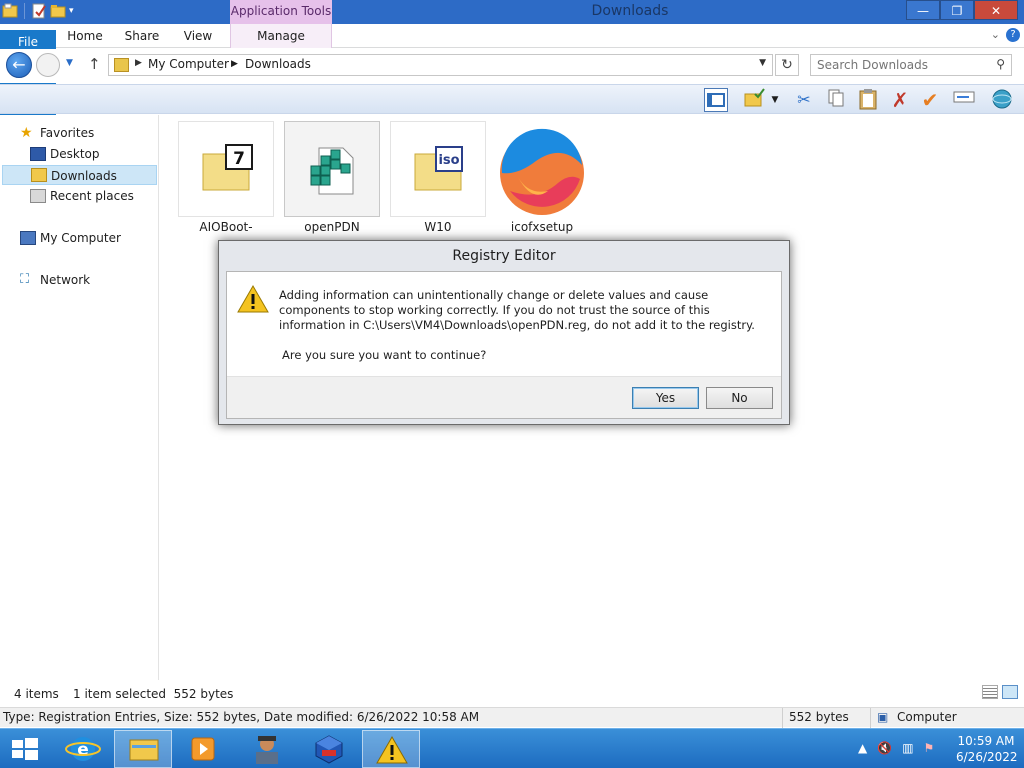 The image size is (1024, 768). Describe the element at coordinates (438, 169) in the screenshot. I see `file-thumbnail: iso` at that location.